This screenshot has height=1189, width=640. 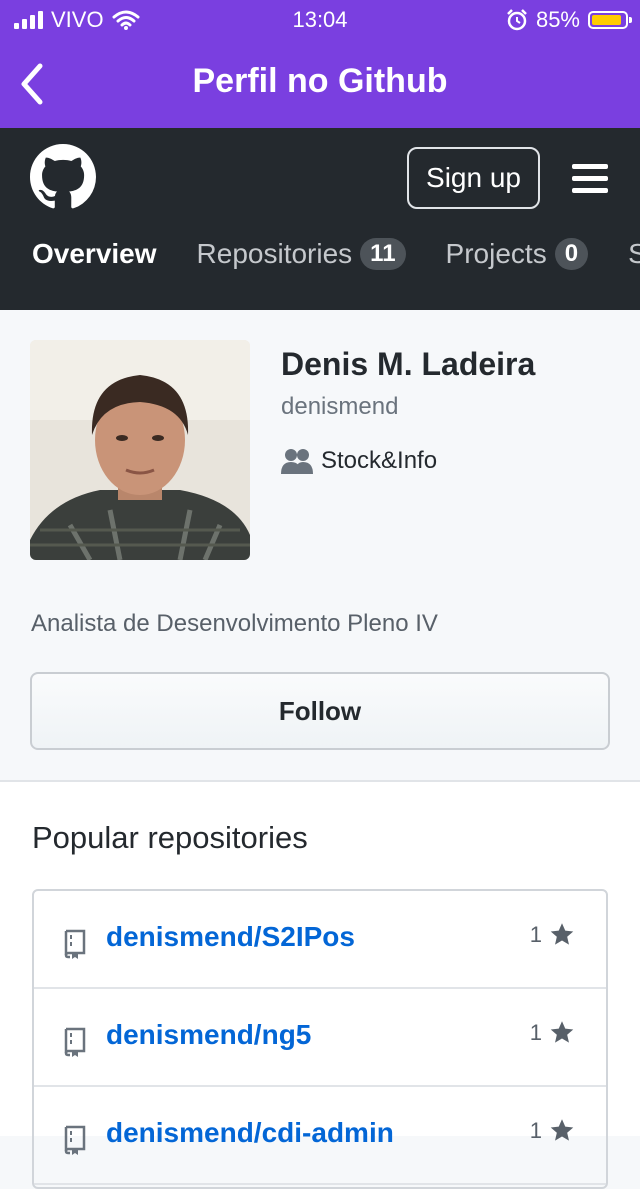 What do you see at coordinates (496, 253) in the screenshot?
I see `tab-label: Projects` at bounding box center [496, 253].